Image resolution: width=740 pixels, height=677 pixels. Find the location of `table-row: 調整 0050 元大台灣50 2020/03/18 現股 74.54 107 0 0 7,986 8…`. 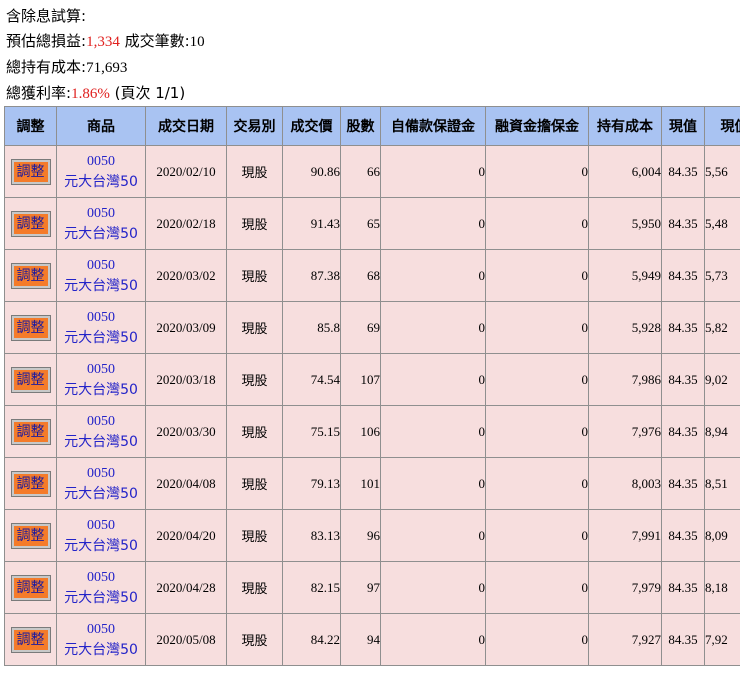

table-row: 調整 0050 元大台灣50 2020/03/18 現股 74.54 107 0 0 7,986 8… is located at coordinates (372, 379).